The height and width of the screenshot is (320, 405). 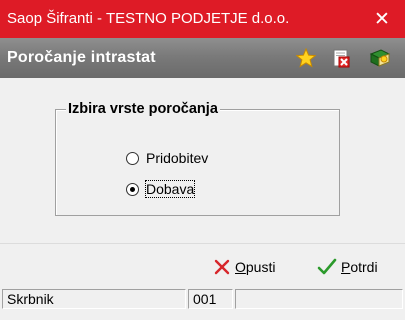 I want to click on status-bar: Skrbnik 001, so click(x=202, y=303).